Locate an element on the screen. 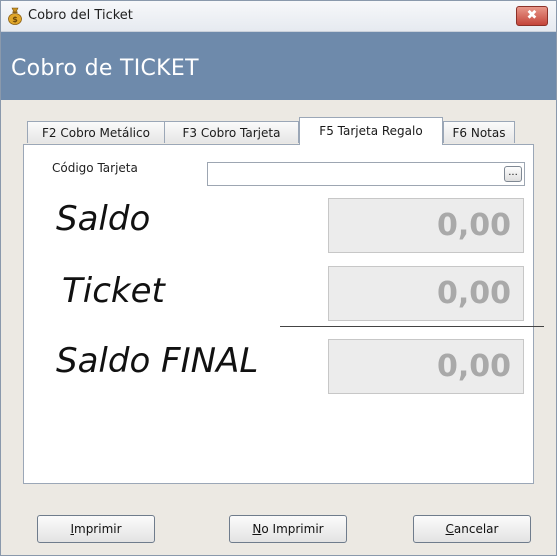 This screenshot has width=557, height=556. tab-label: F3 Cobro Tarjeta is located at coordinates (231, 133).